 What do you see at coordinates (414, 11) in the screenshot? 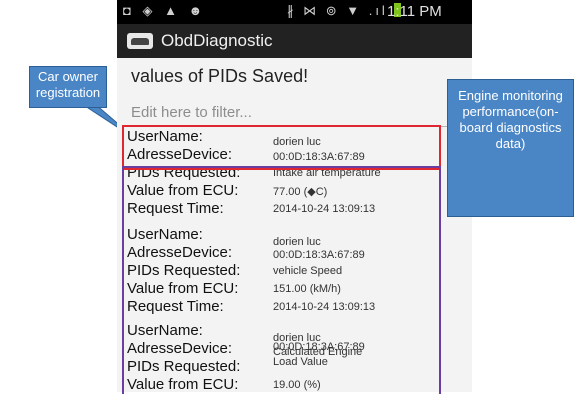
I see `clock: 1:11 PM` at bounding box center [414, 11].